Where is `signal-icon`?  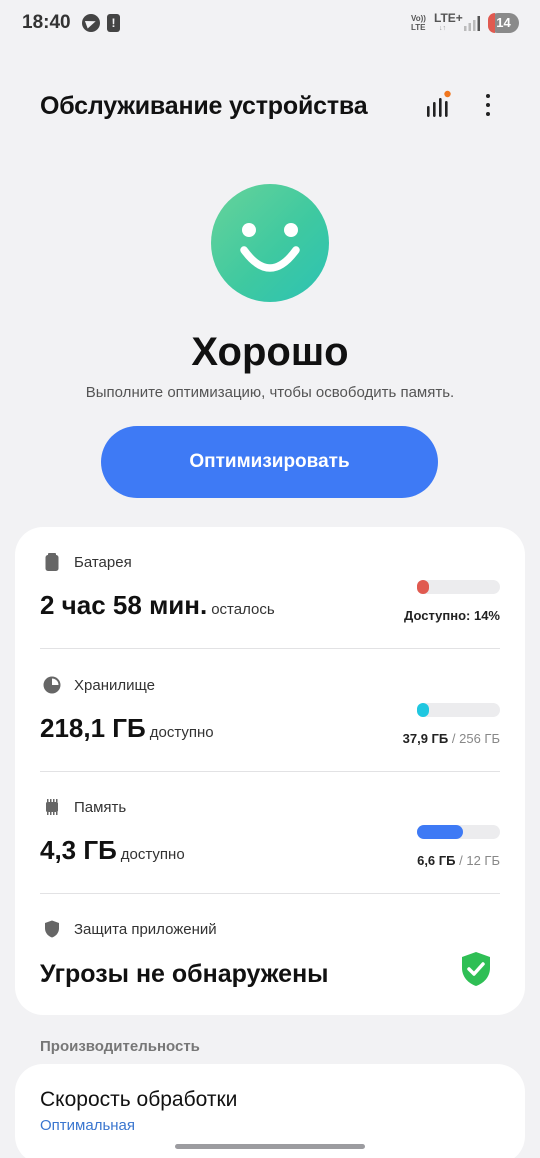 signal-icon is located at coordinates (472, 23).